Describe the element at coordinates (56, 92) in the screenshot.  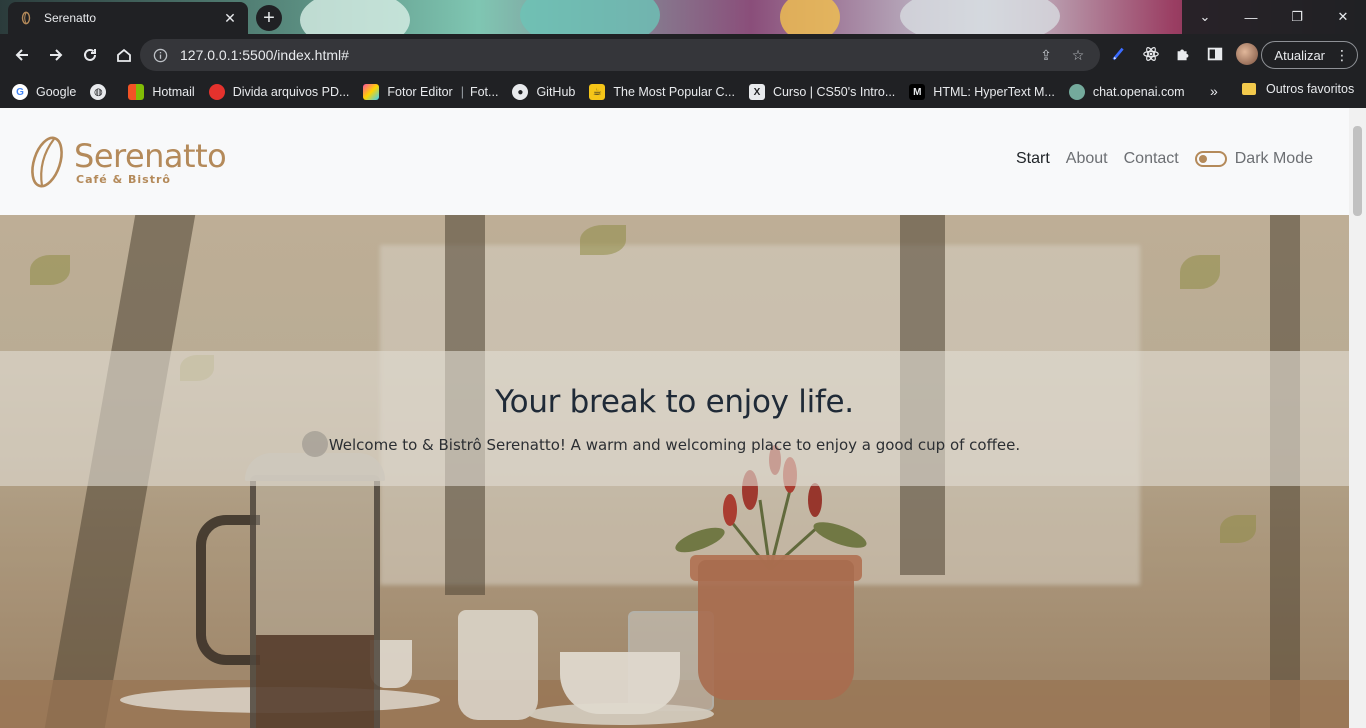
I see `bookmark-label: Google` at that location.